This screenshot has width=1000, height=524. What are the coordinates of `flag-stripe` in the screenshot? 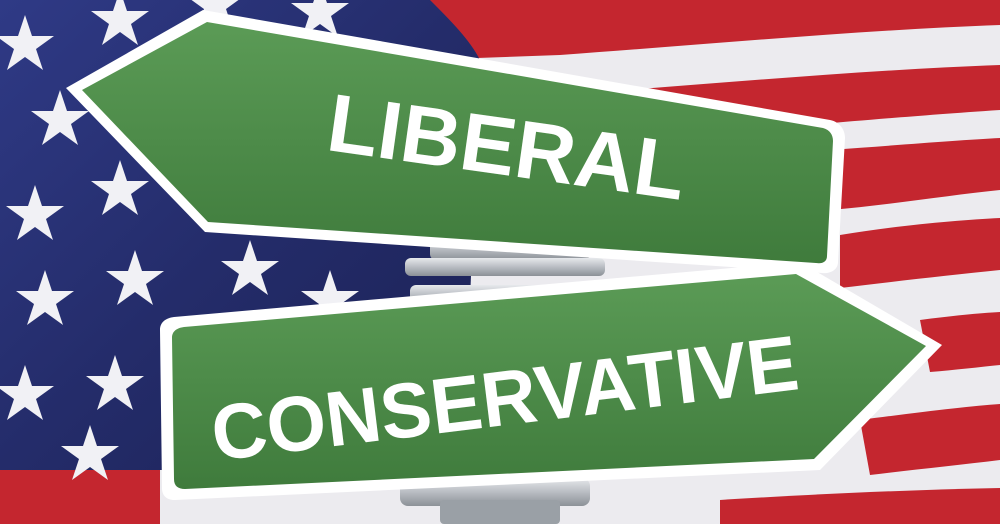 It's located at (80, 497).